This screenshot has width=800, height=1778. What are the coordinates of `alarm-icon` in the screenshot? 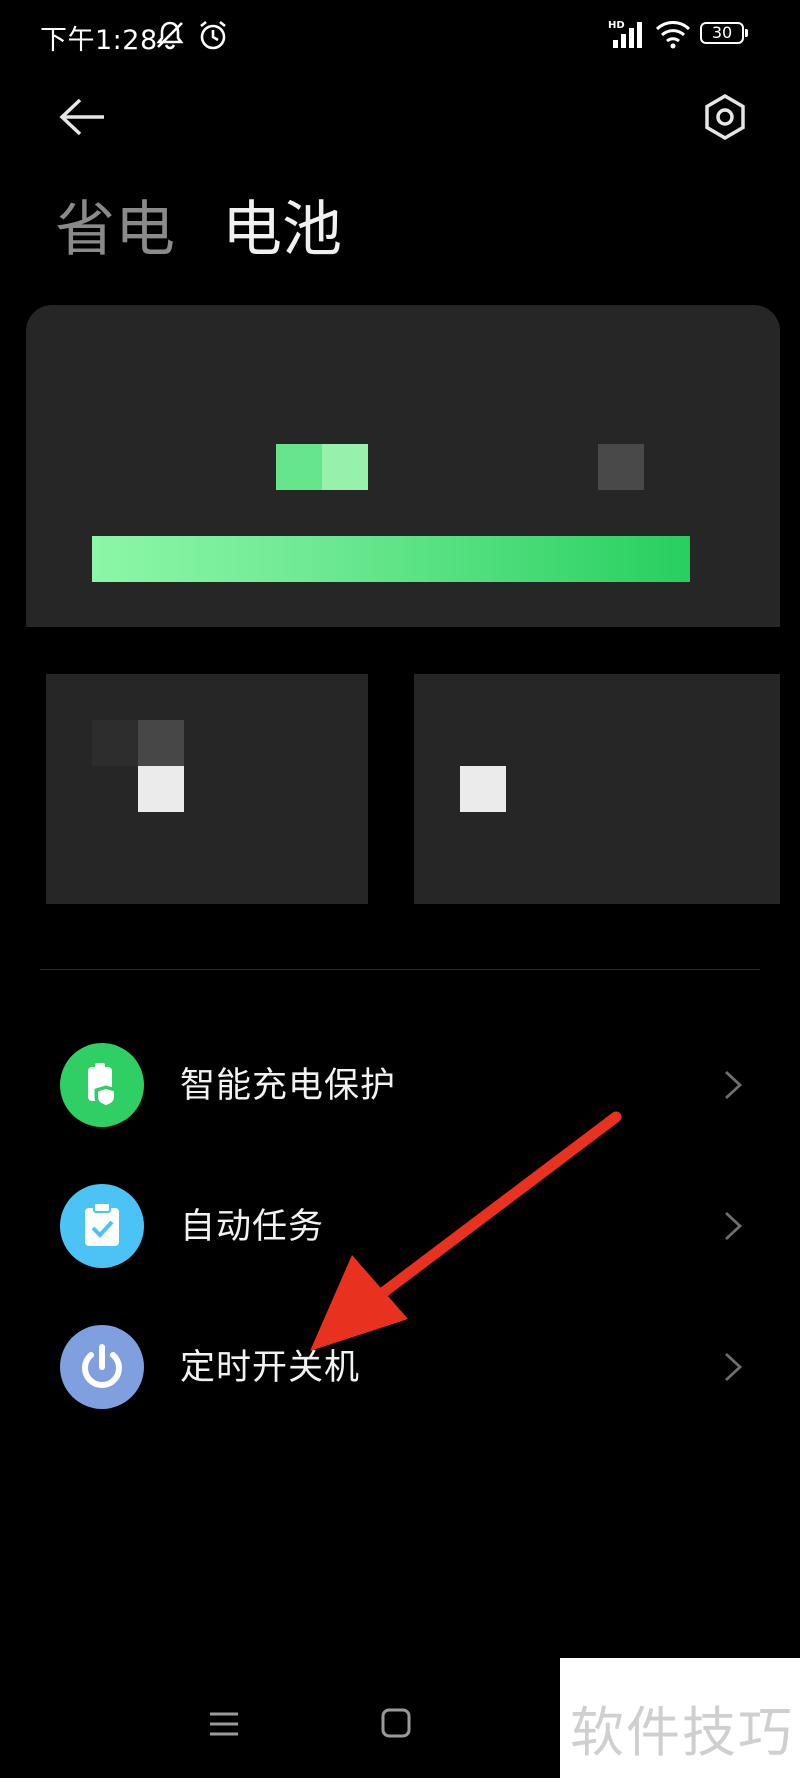 It's located at (213, 35).